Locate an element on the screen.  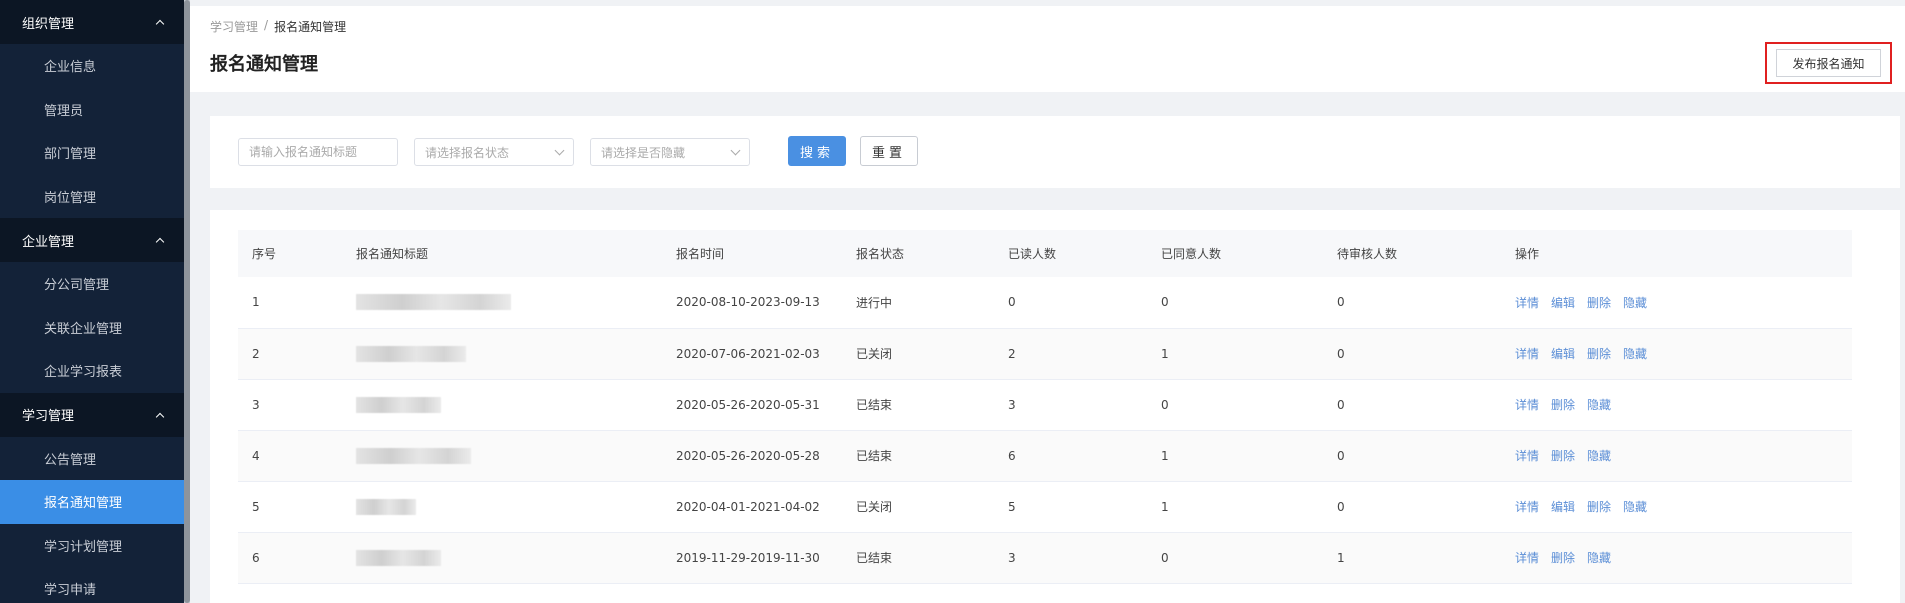
row-read-count: 2 is located at coordinates (1012, 353).